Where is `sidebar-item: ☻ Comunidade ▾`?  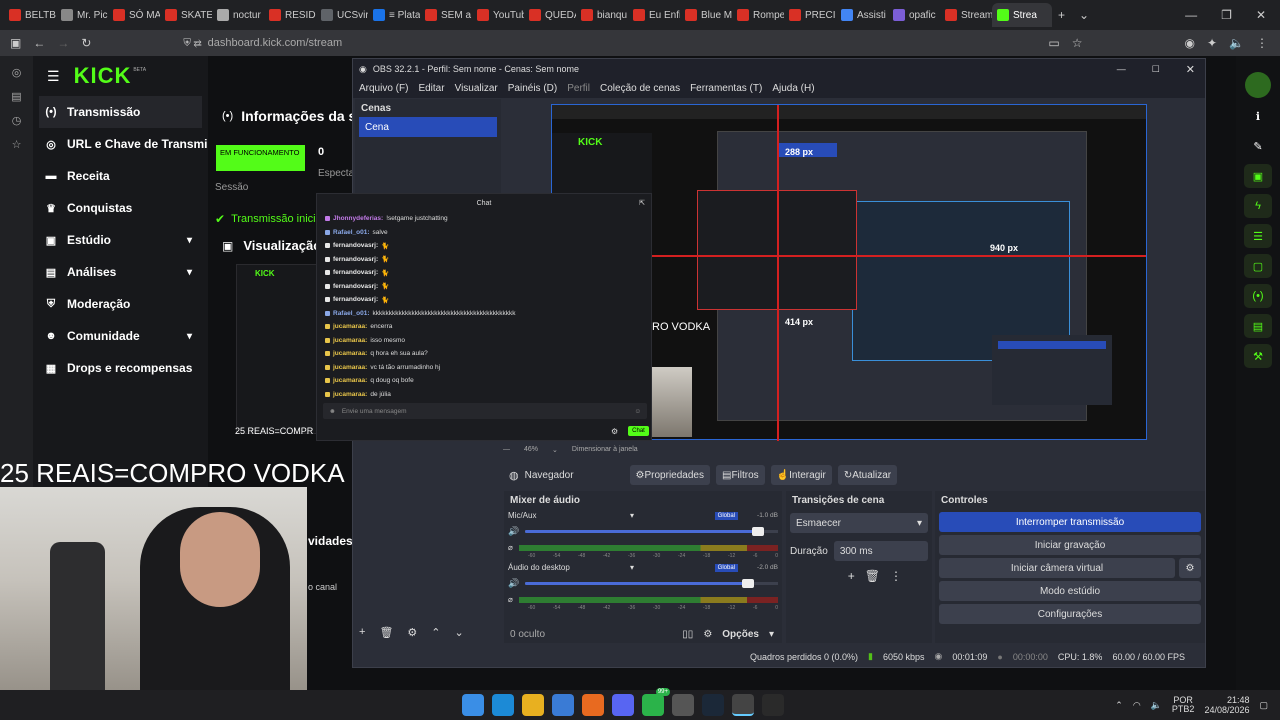
sidebar-item: ☻ Comunidade ▾ is located at coordinates (120, 336).